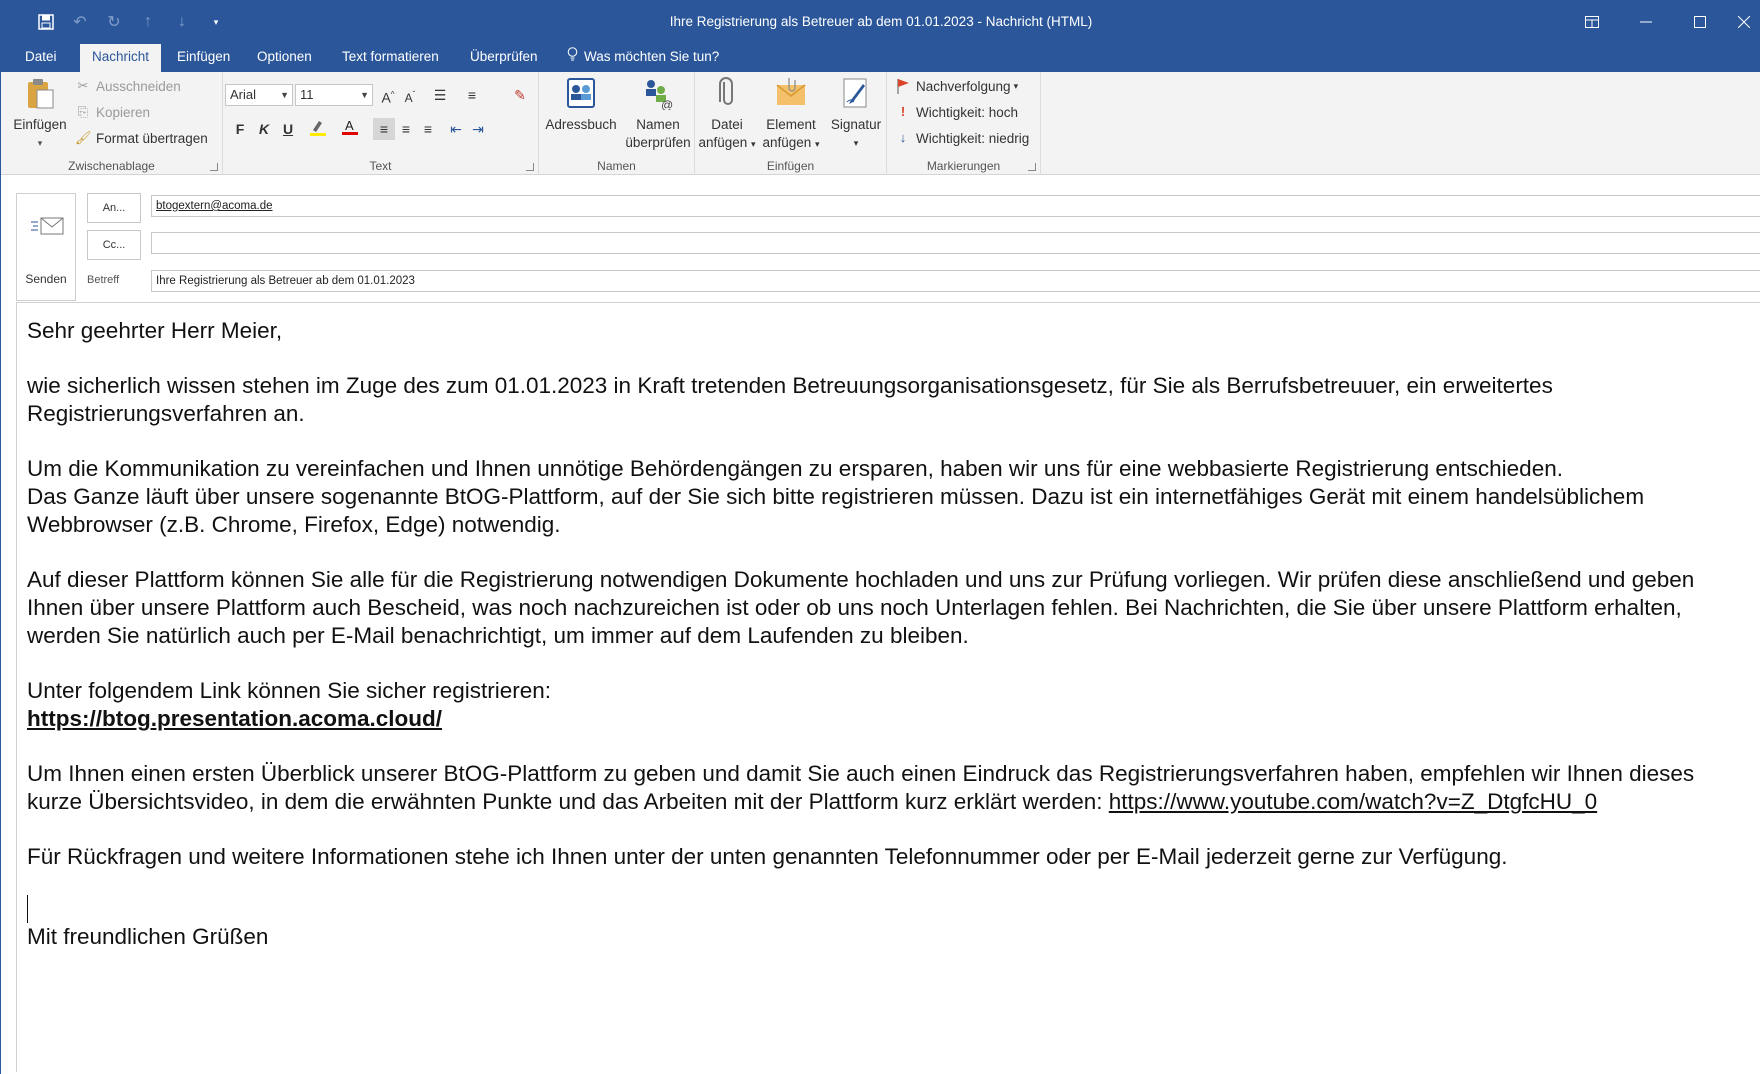 The height and width of the screenshot is (1074, 1760). Describe the element at coordinates (1646, 22) in the screenshot. I see `minimize-icon` at that location.